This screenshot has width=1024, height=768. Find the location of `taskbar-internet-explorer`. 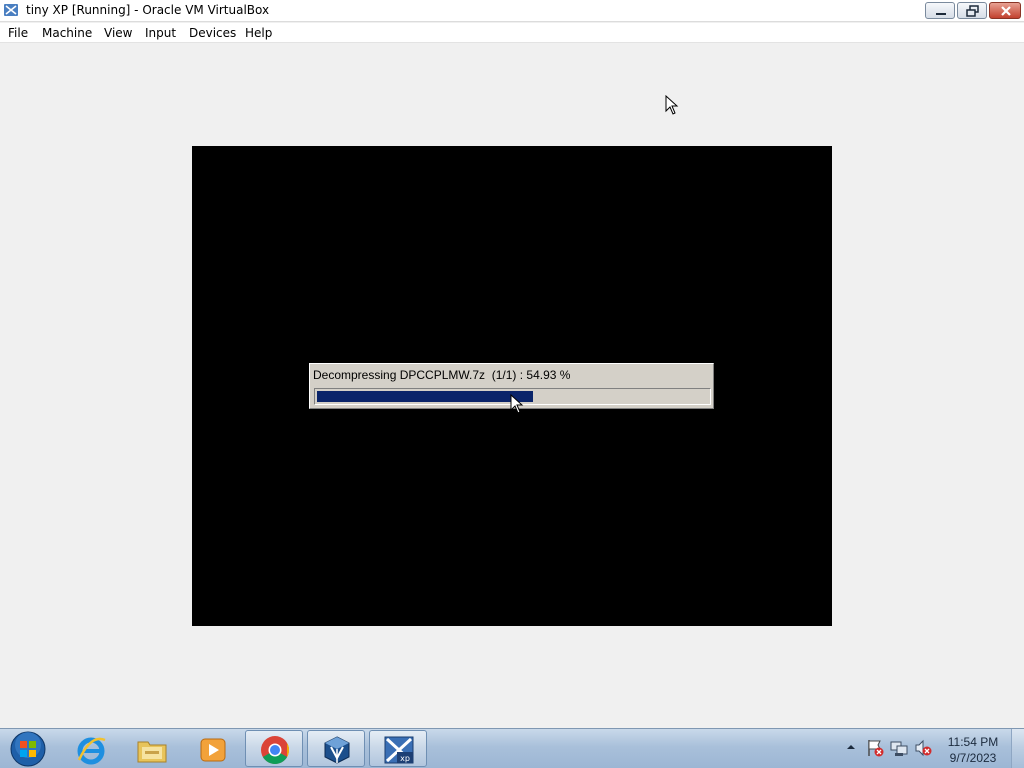

taskbar-internet-explorer is located at coordinates (90, 748).